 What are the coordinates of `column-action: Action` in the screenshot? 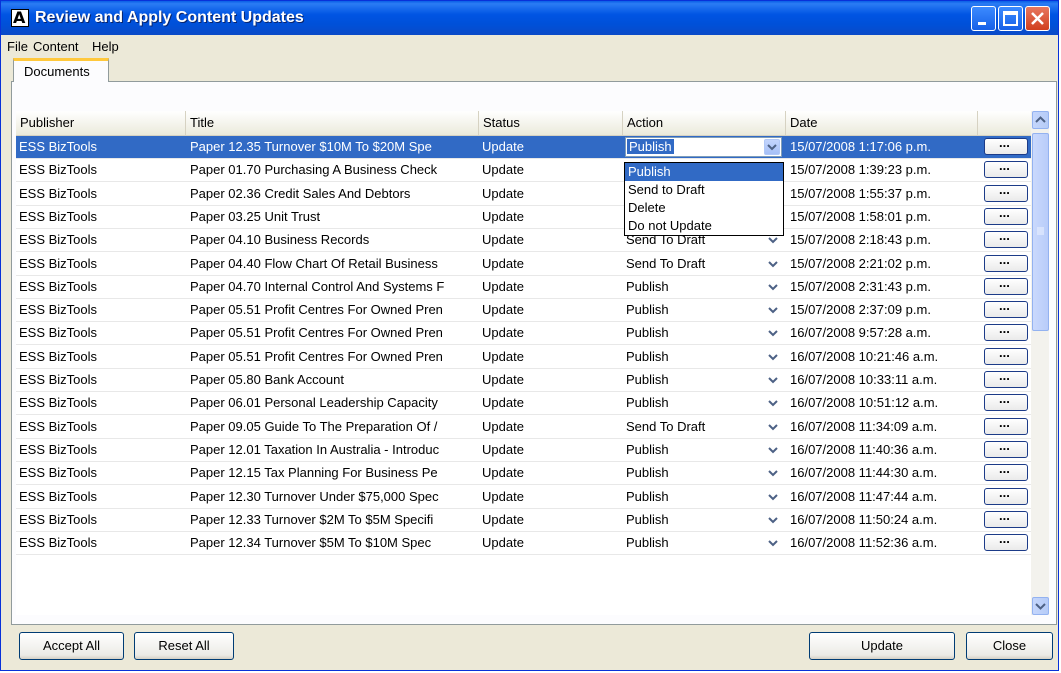 It's located at (704, 123).